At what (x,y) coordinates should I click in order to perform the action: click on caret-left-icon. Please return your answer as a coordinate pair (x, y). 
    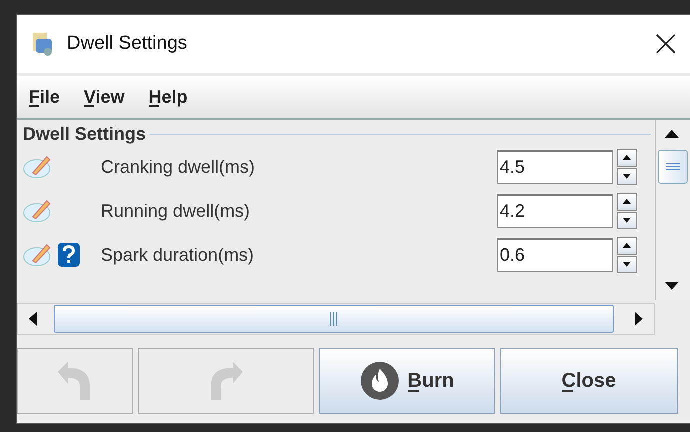
    Looking at the image, I should click on (33, 319).